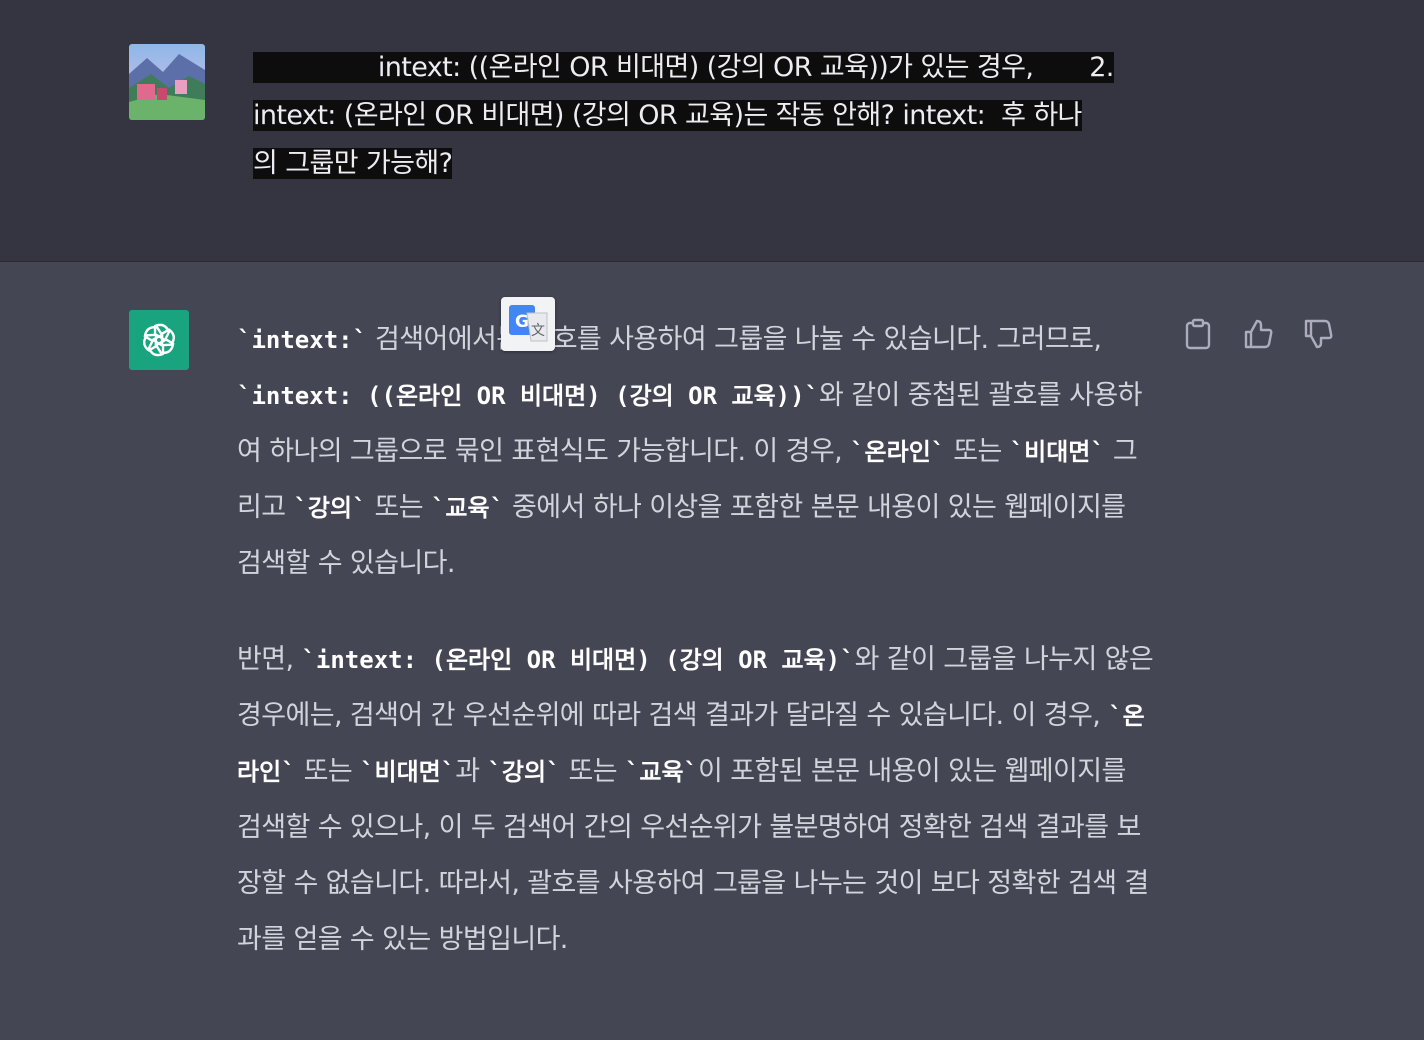  I want to click on inline-code: `intext: ((온라인 OR 비대면) (강의 OR 교육))`, so click(528, 396).